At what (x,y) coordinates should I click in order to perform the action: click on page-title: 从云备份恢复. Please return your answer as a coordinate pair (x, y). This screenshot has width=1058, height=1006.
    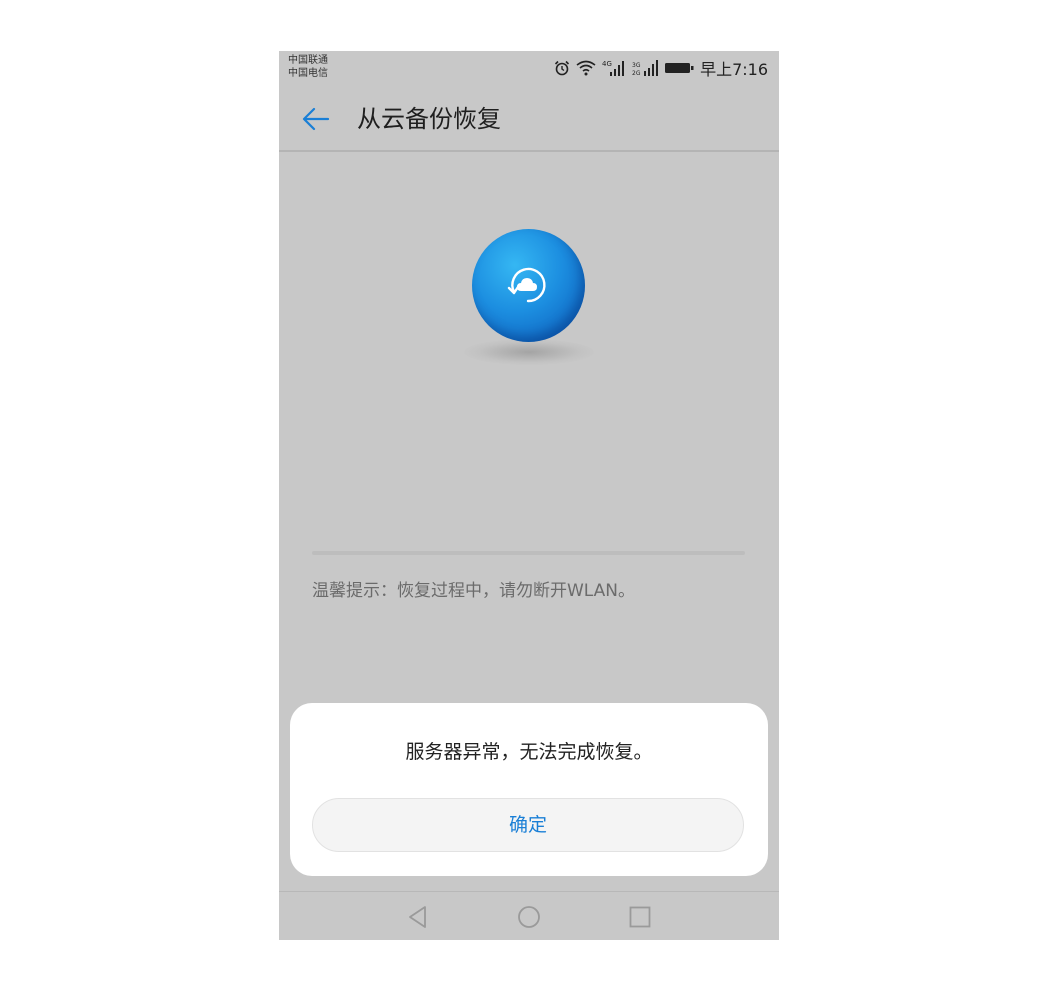
    Looking at the image, I should click on (429, 119).